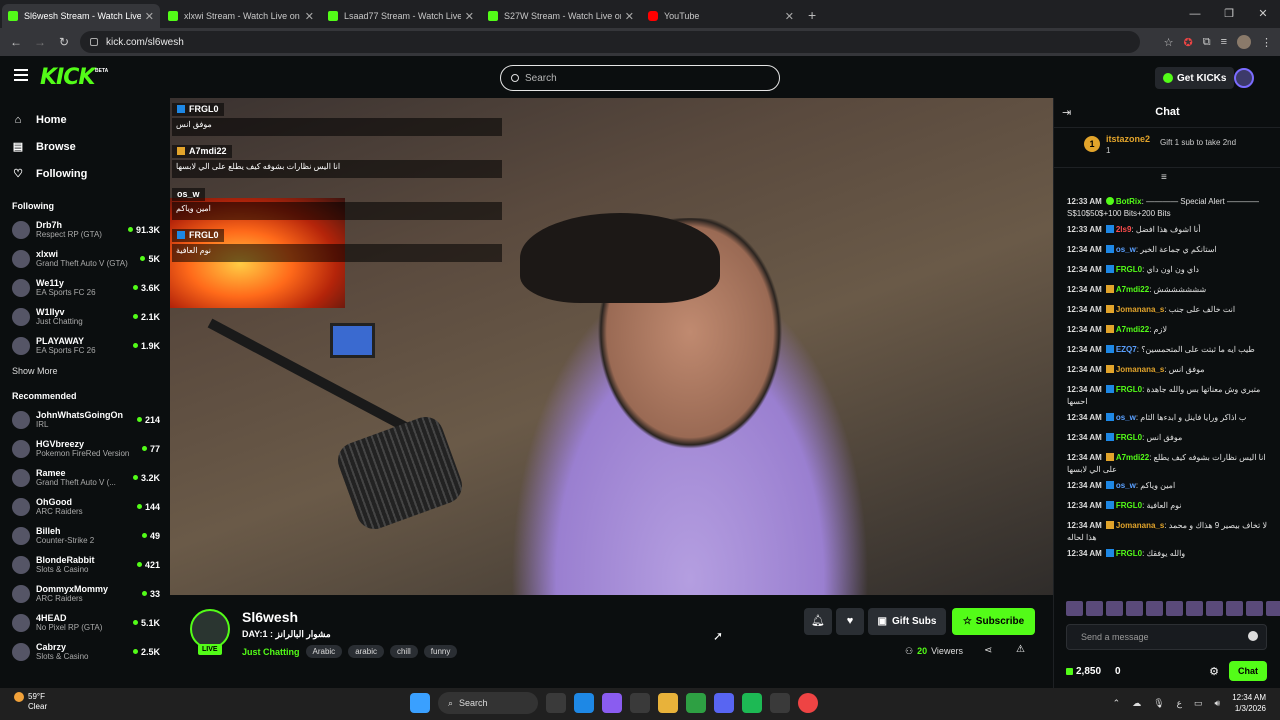 The width and height of the screenshot is (1280, 720). I want to click on message-username: 2ls9, so click(1124, 229).